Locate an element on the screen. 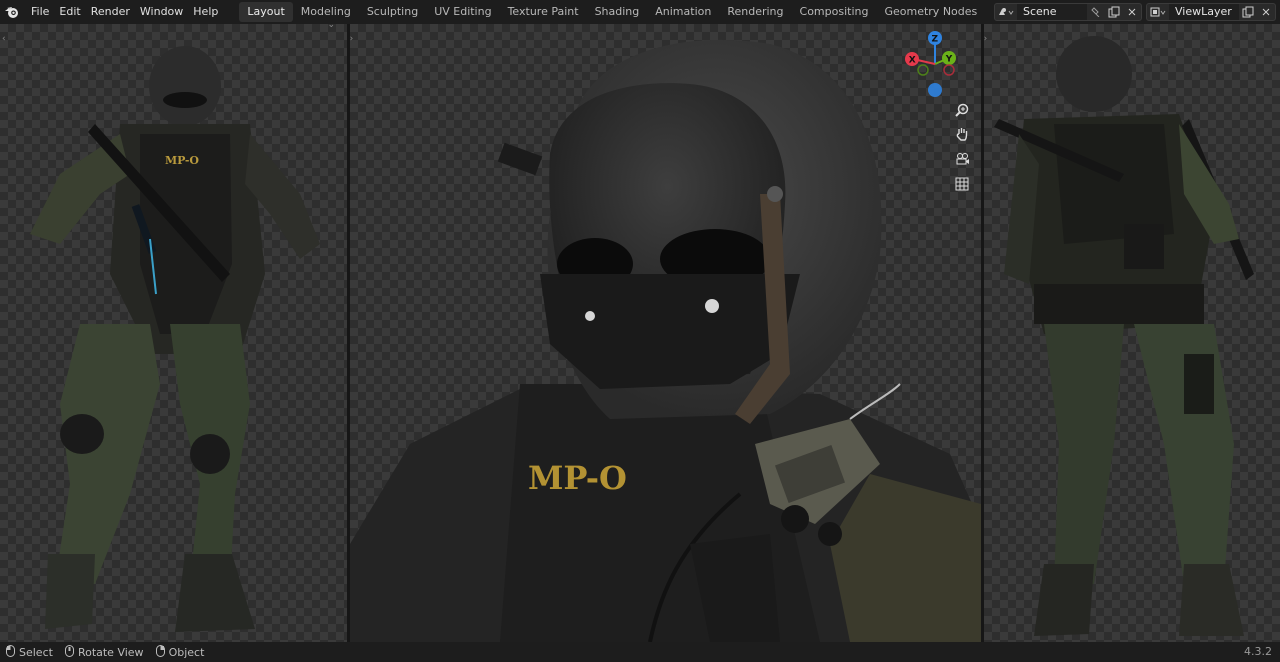  gizmo-x-label: X is located at coordinates (912, 61).